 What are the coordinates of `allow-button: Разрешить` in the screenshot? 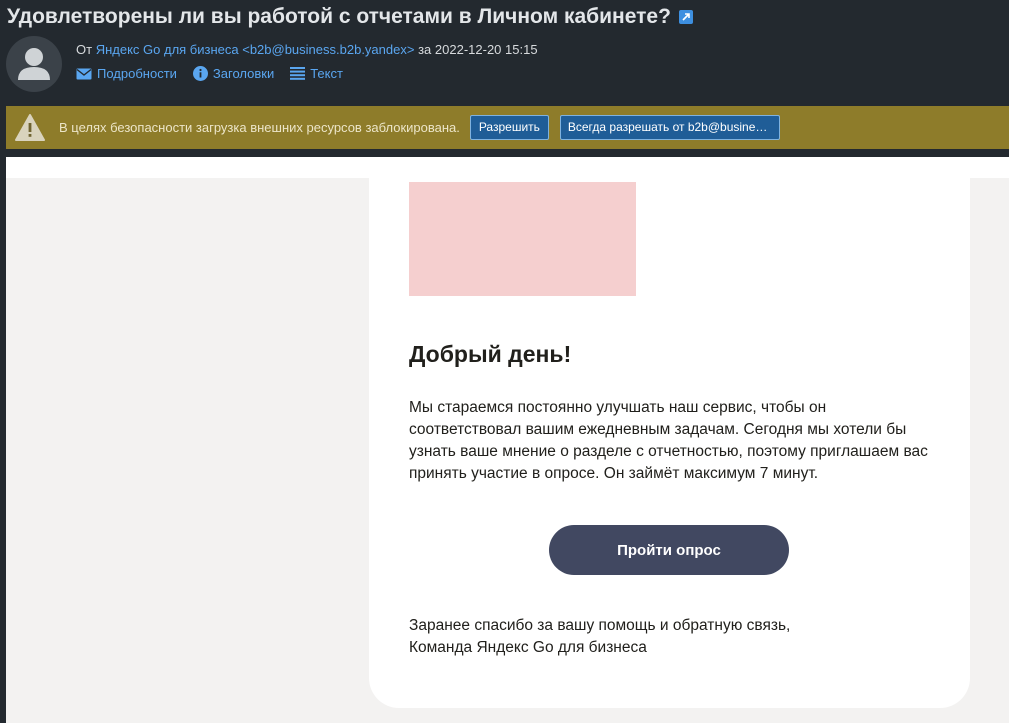 It's located at (509, 127).